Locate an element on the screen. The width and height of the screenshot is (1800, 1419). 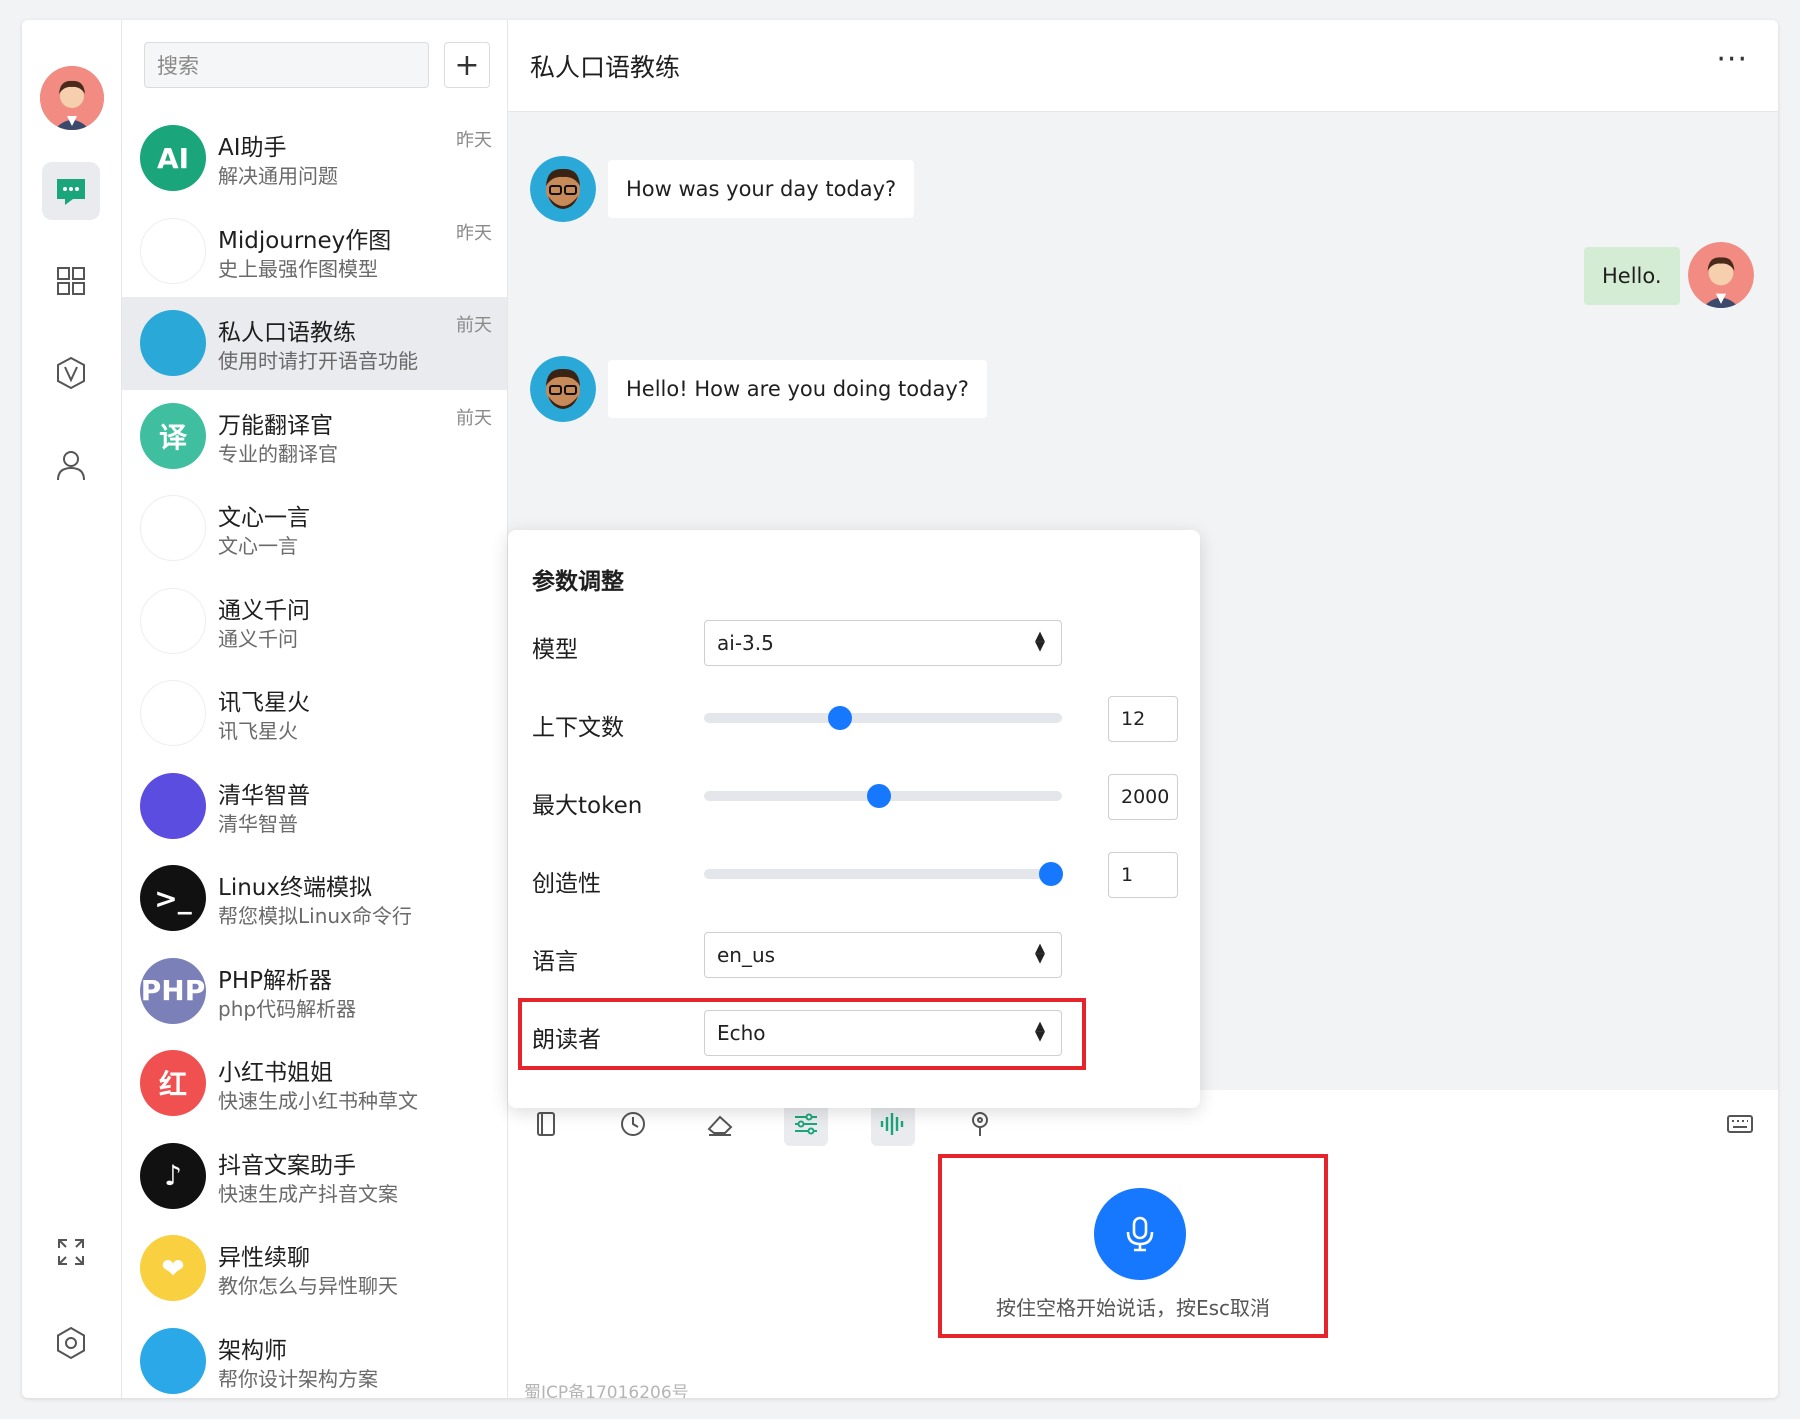
microphone-icon is located at coordinates (1140, 1234).